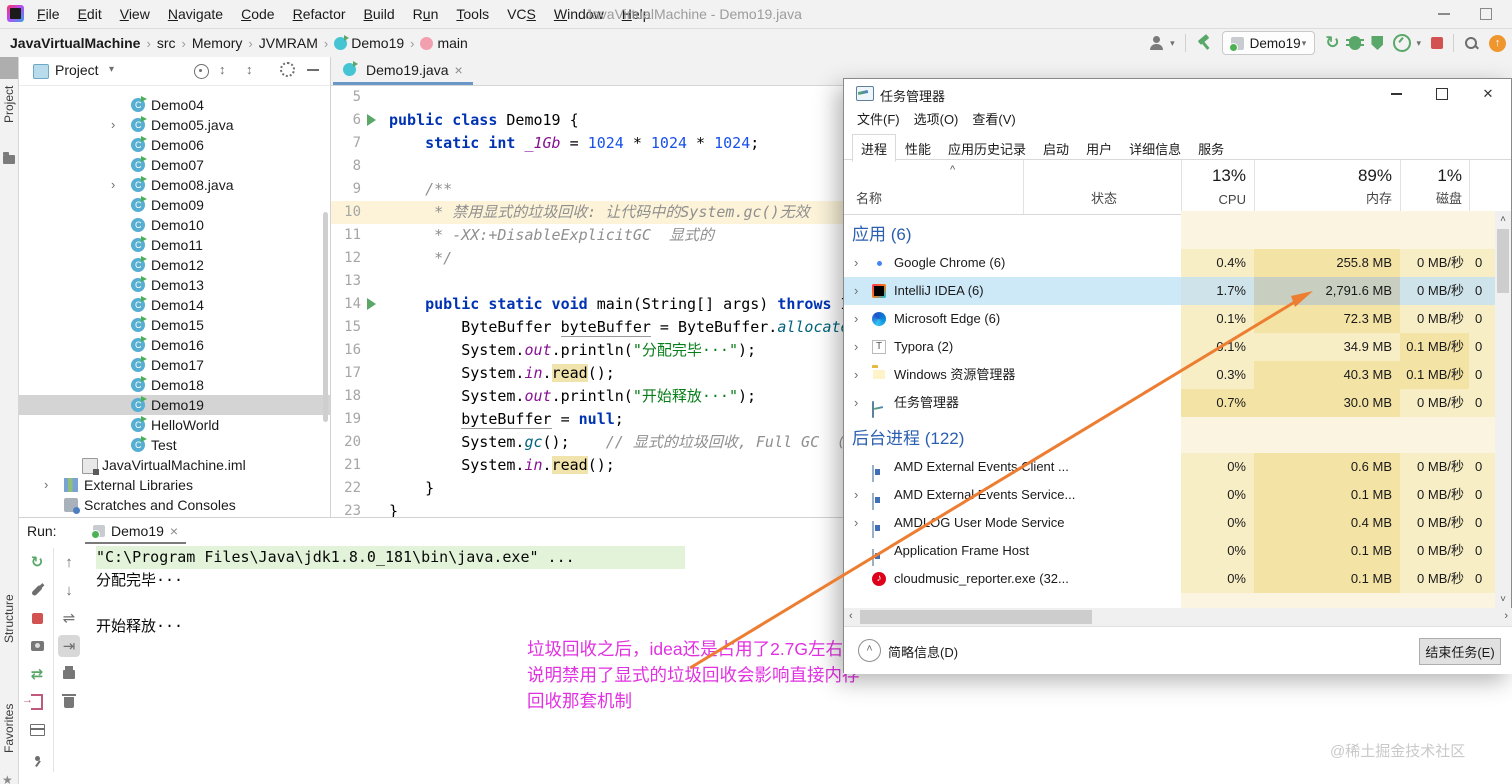  I want to click on tree-item-demo13: Demo13, so click(174, 285).